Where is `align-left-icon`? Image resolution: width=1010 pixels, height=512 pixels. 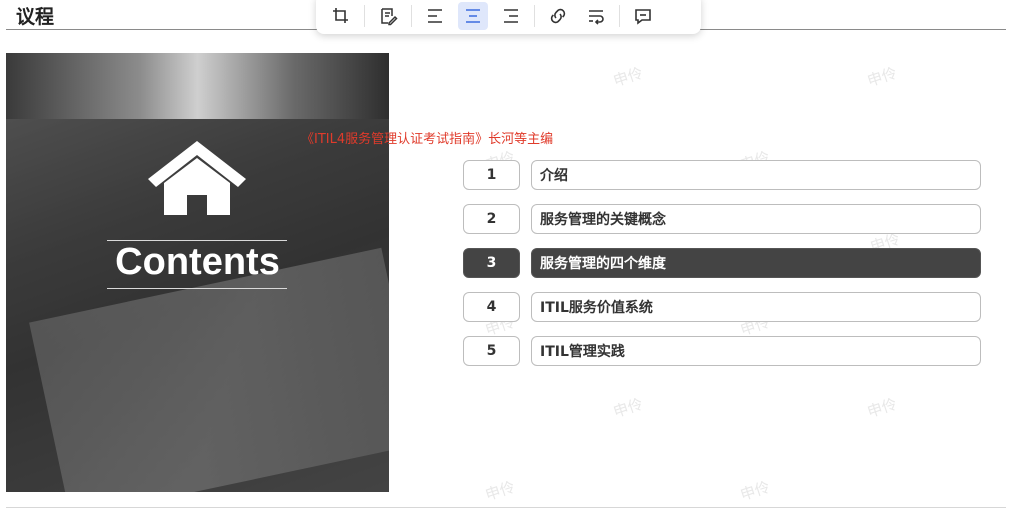
align-left-icon is located at coordinates (435, 16).